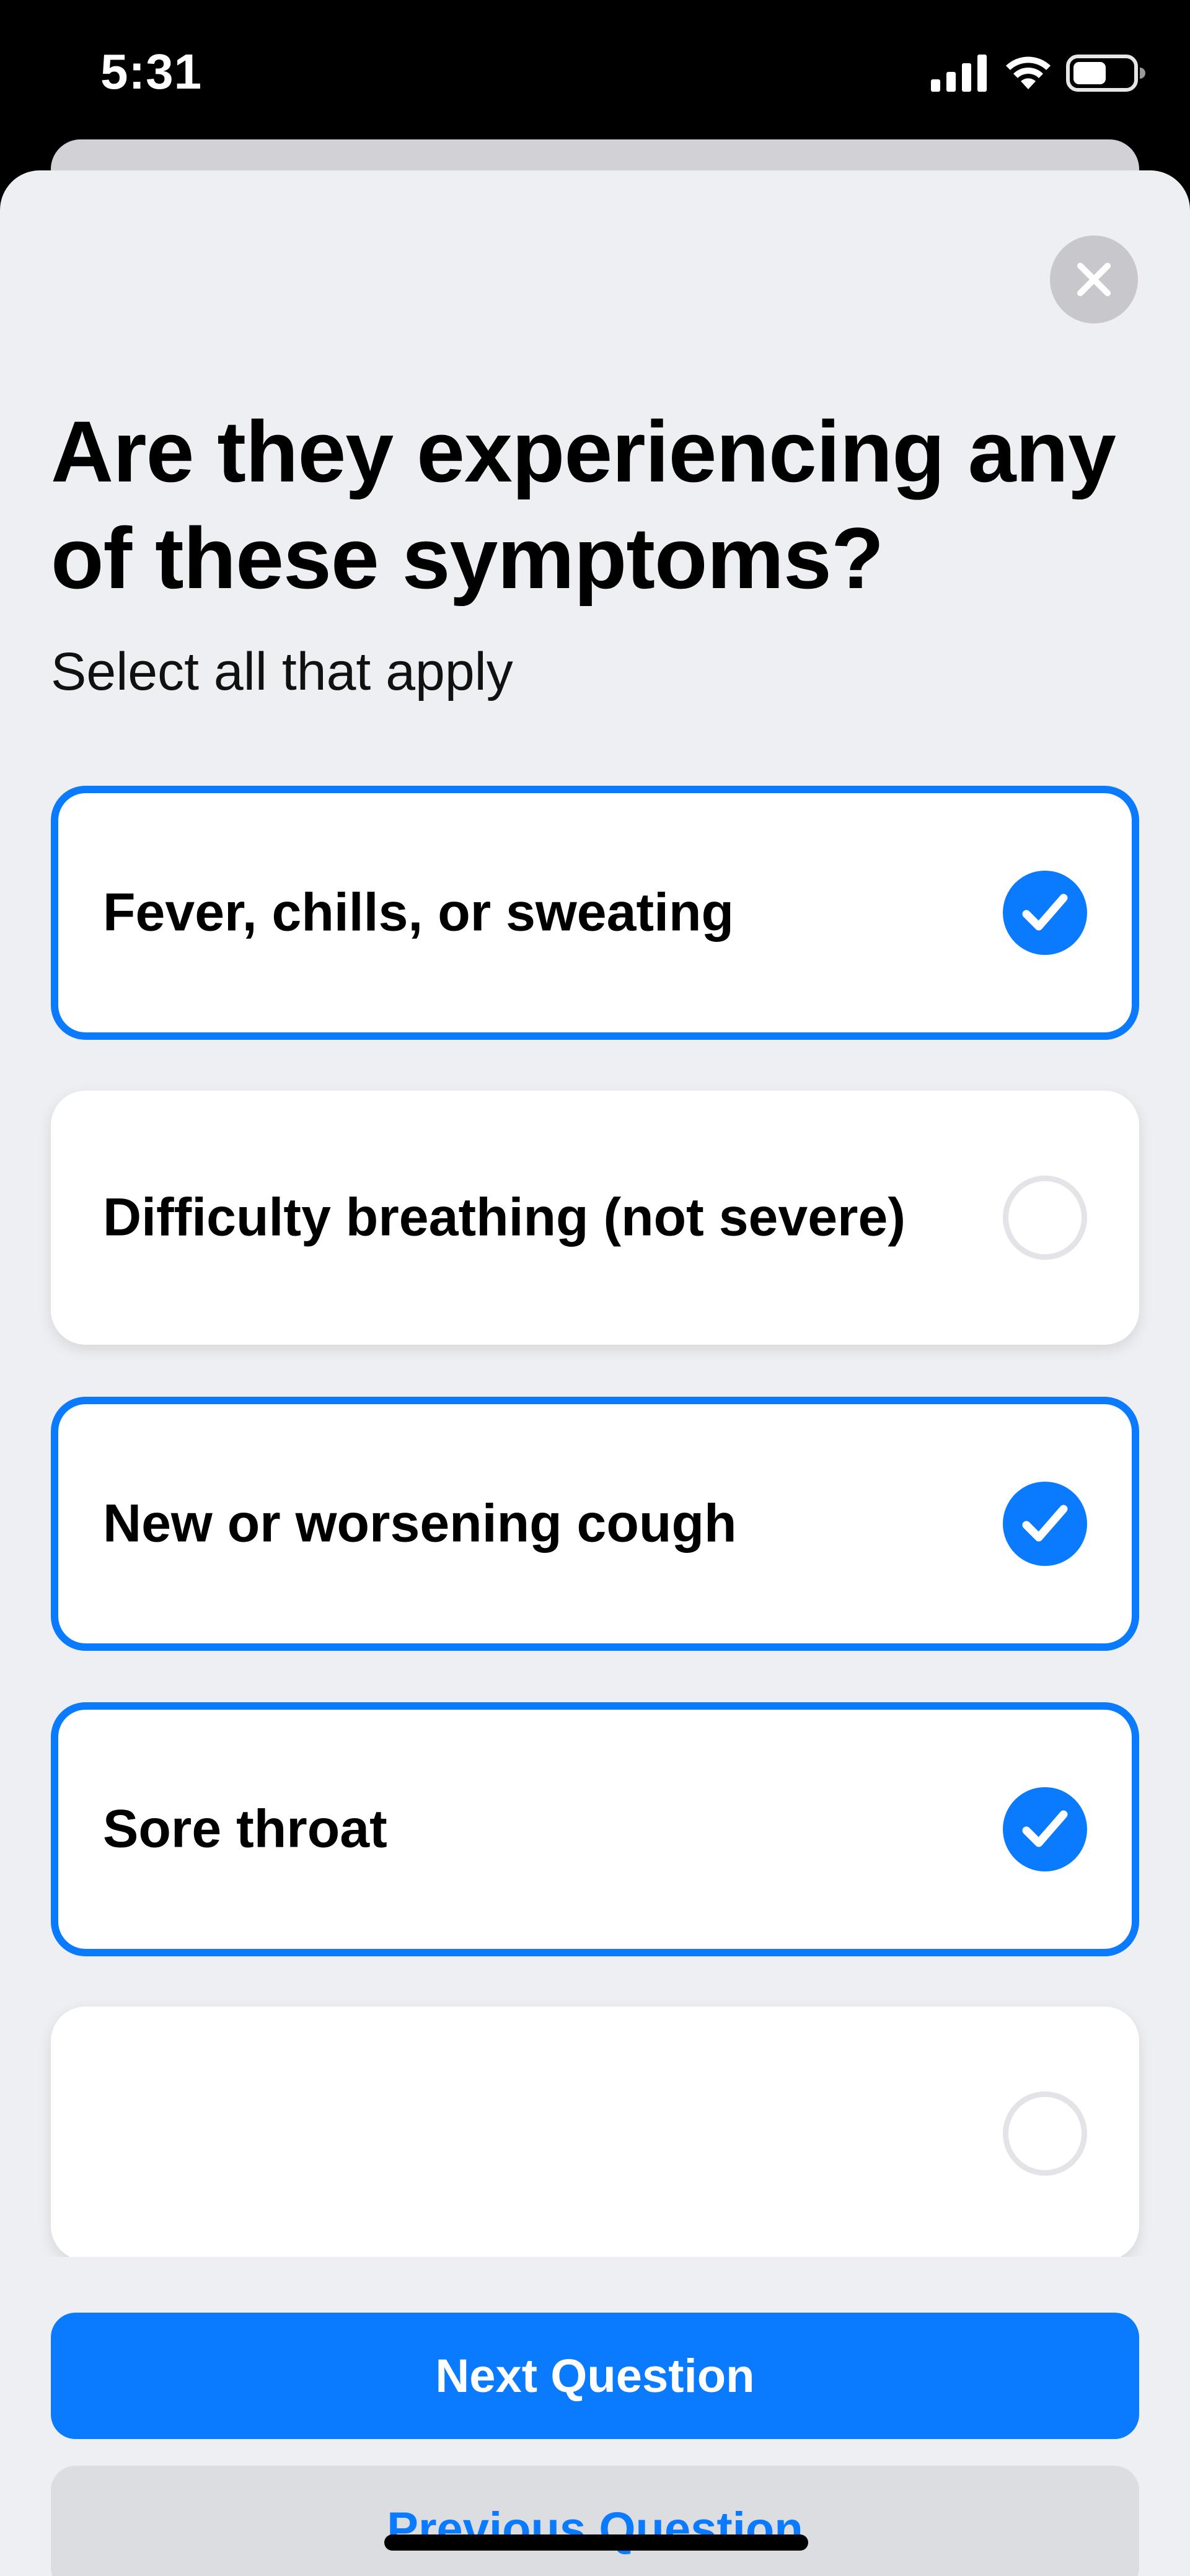 The height and width of the screenshot is (2576, 1190). What do you see at coordinates (418, 913) in the screenshot?
I see `symptom-option-label: Fever, chills, or sweating` at bounding box center [418, 913].